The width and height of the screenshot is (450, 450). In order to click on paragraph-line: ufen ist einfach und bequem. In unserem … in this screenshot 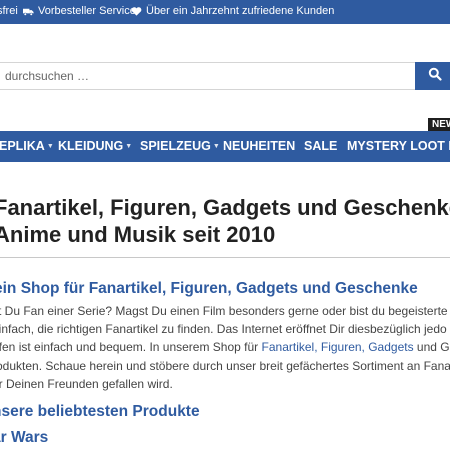, I will do `click(225, 347)`.